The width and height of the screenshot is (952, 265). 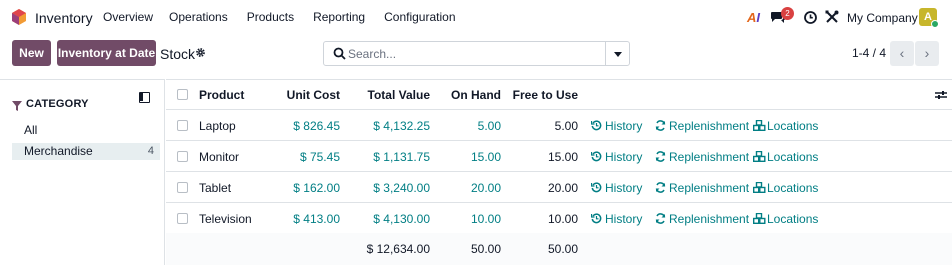 What do you see at coordinates (57, 104) in the screenshot?
I see `category-heading: CATEGORY` at bounding box center [57, 104].